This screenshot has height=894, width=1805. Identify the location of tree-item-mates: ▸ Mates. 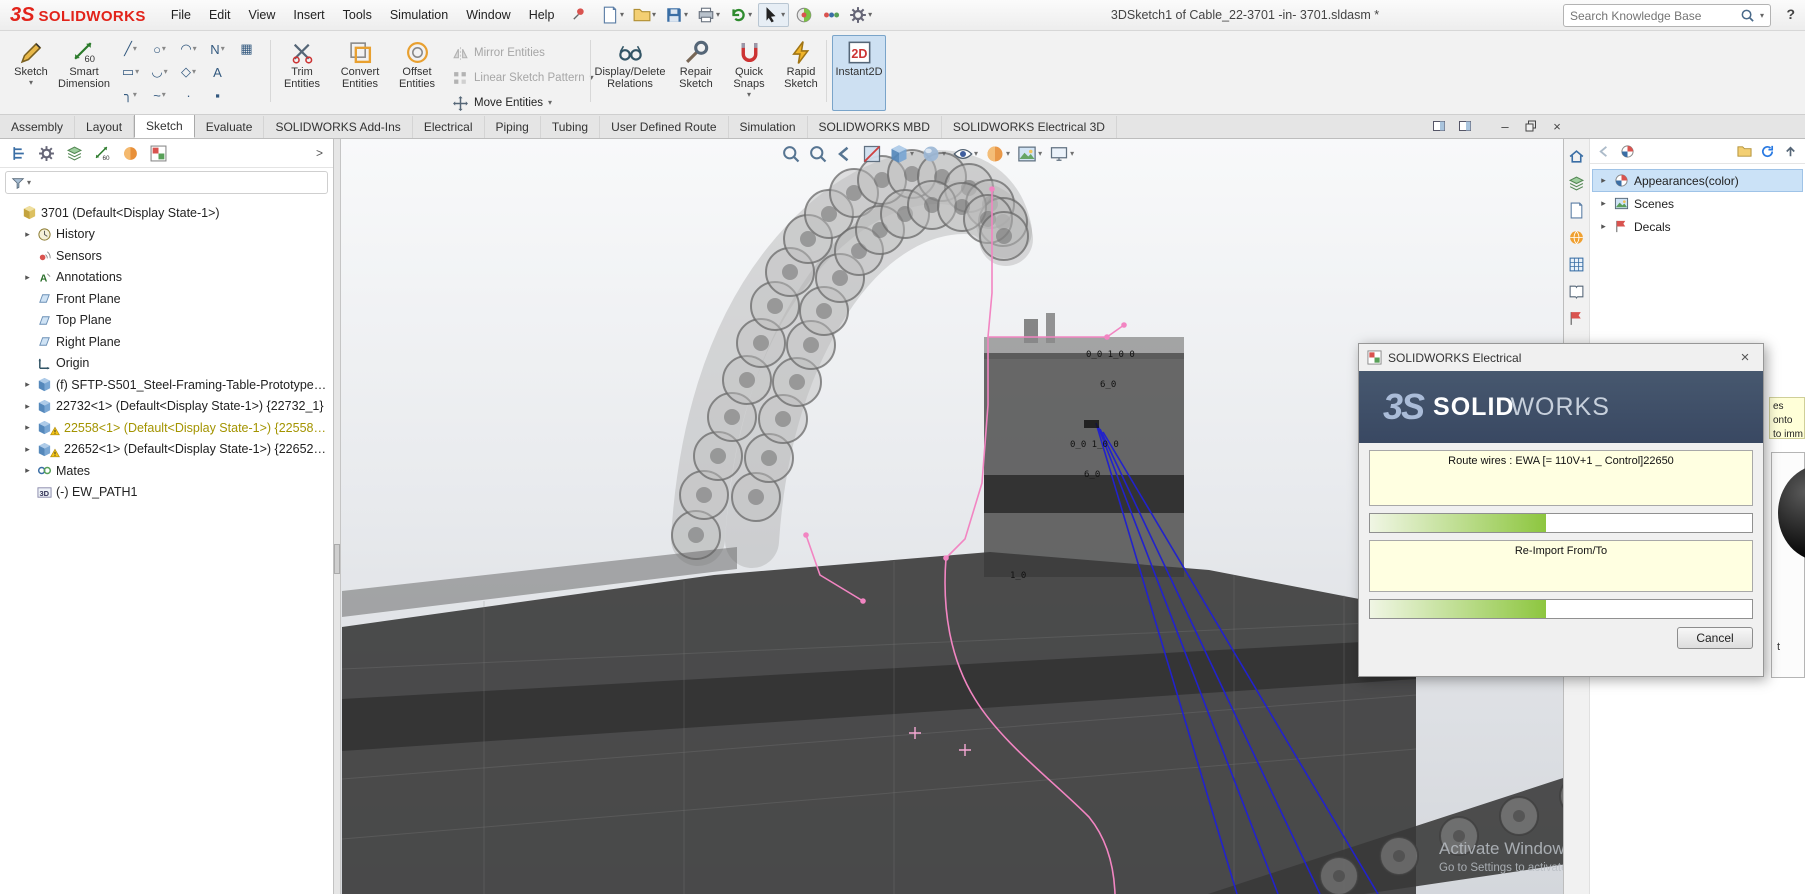
(166, 471).